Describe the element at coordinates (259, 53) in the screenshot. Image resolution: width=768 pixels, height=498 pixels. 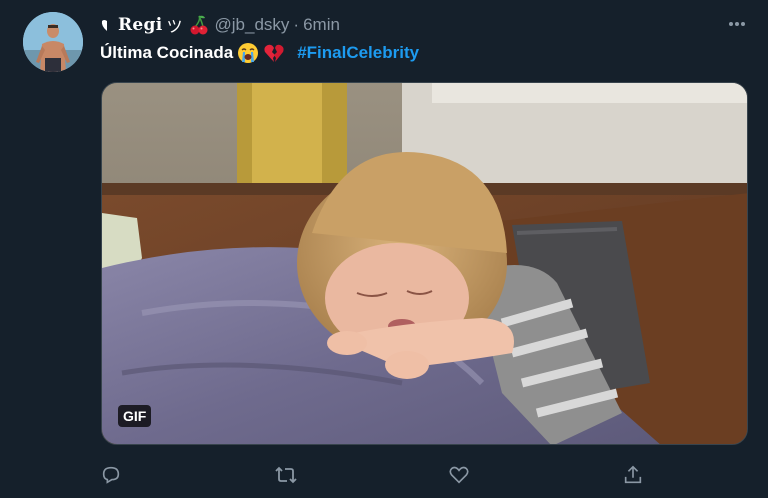
I see `tweet-text: Última Cocinada #FinalCelebrity` at that location.